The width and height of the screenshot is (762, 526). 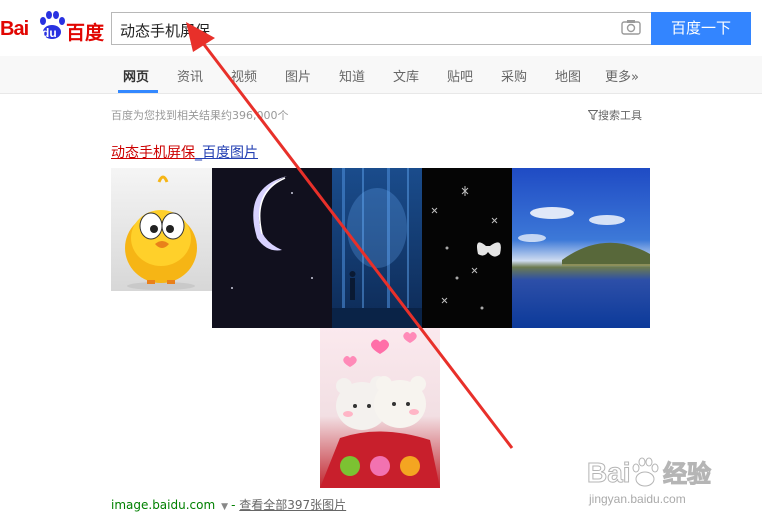 I want to click on nav-tabs: 网页 资讯 视频 图片 知道 文库 贴吧 采购 地图 更多», so click(x=381, y=75).